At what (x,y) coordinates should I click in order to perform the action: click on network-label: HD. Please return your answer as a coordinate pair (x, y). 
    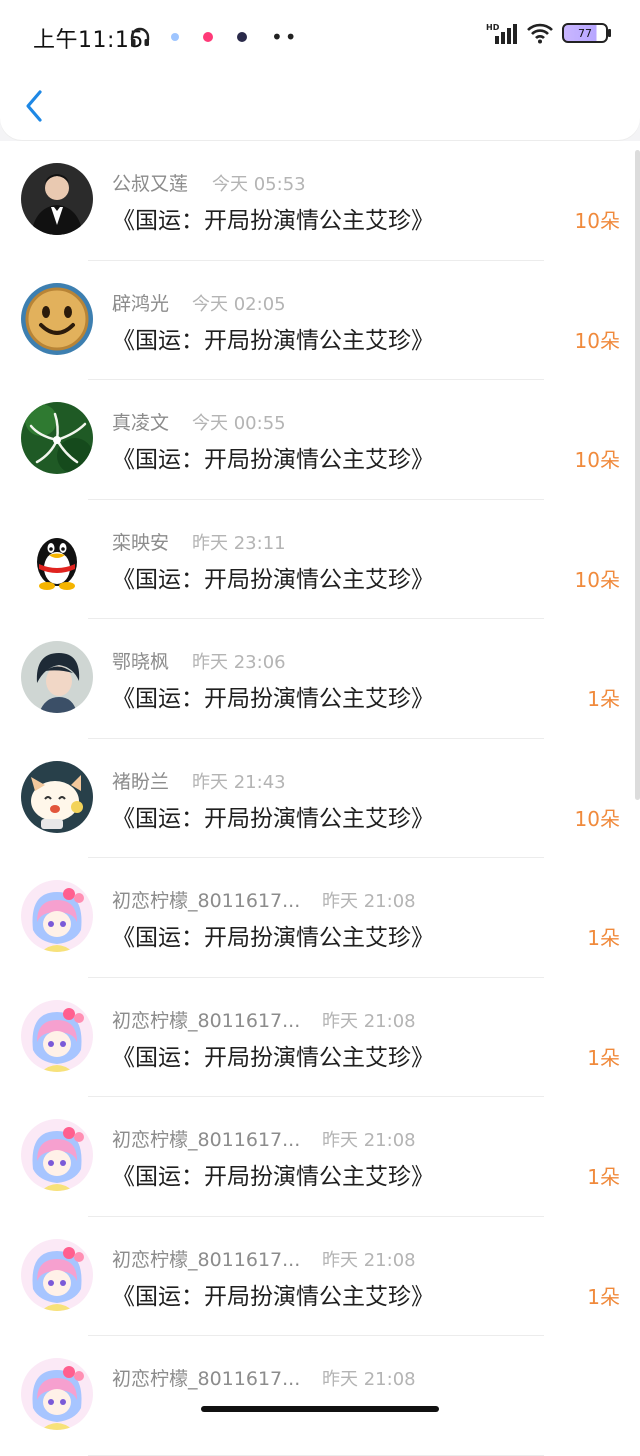
    Looking at the image, I should click on (493, 27).